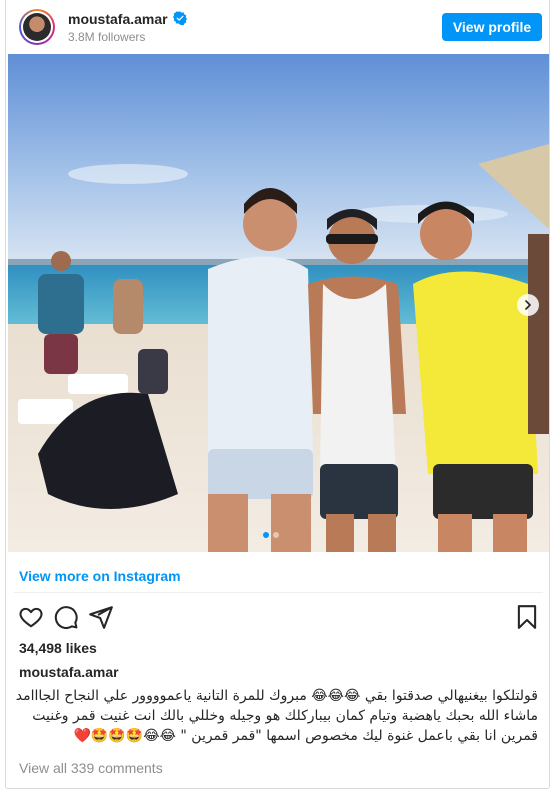  I want to click on avatar-image, so click(37, 27).